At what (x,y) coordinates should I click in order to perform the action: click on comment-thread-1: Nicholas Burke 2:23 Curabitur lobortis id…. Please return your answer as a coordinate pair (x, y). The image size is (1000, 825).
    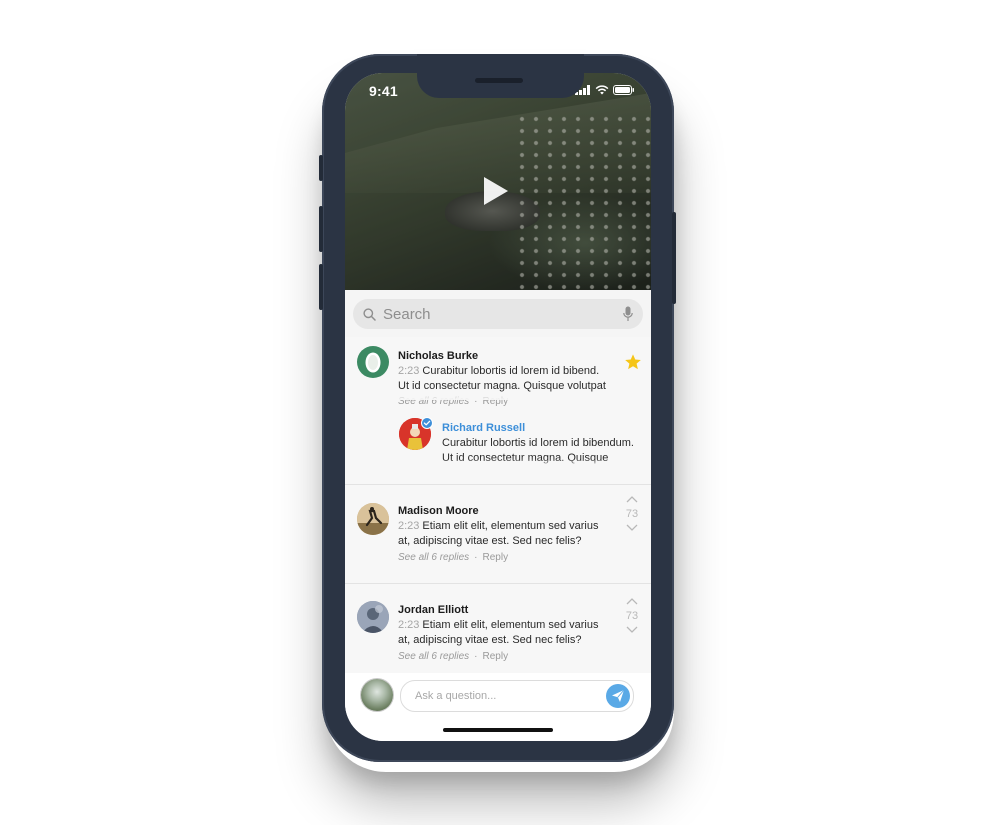
    Looking at the image, I should click on (498, 410).